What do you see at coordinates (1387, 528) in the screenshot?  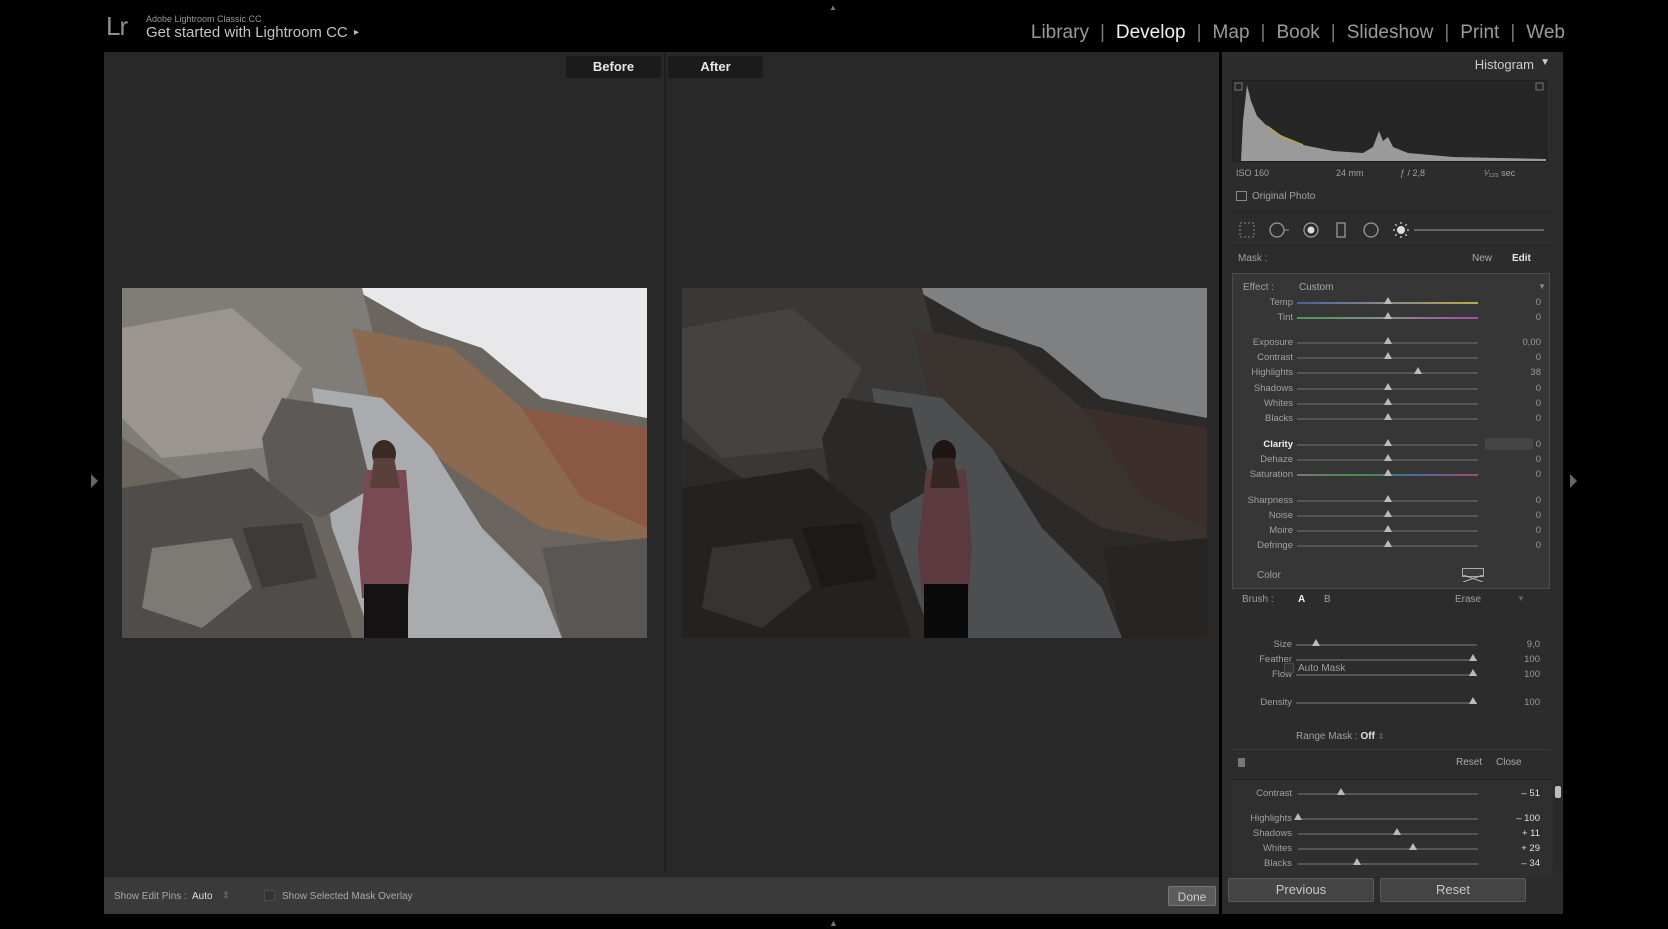 I see `moire-slider-thumb` at bounding box center [1387, 528].